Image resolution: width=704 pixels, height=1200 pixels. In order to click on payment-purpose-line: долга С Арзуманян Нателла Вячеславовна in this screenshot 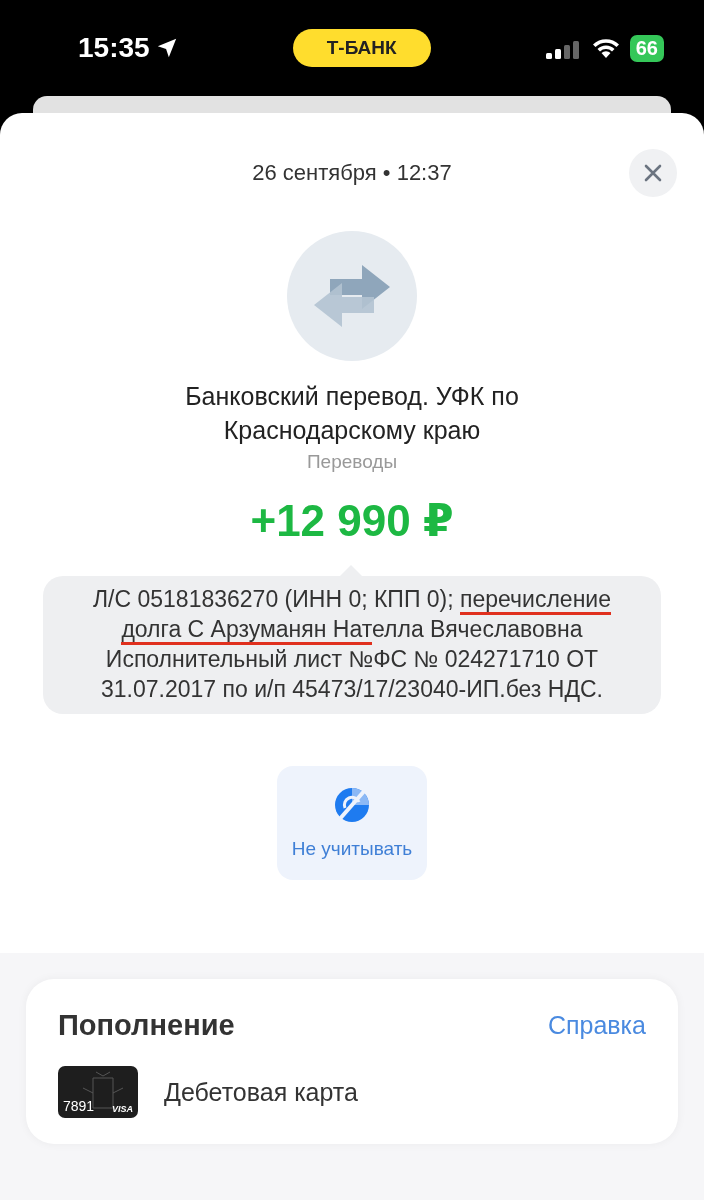, I will do `click(352, 629)`.